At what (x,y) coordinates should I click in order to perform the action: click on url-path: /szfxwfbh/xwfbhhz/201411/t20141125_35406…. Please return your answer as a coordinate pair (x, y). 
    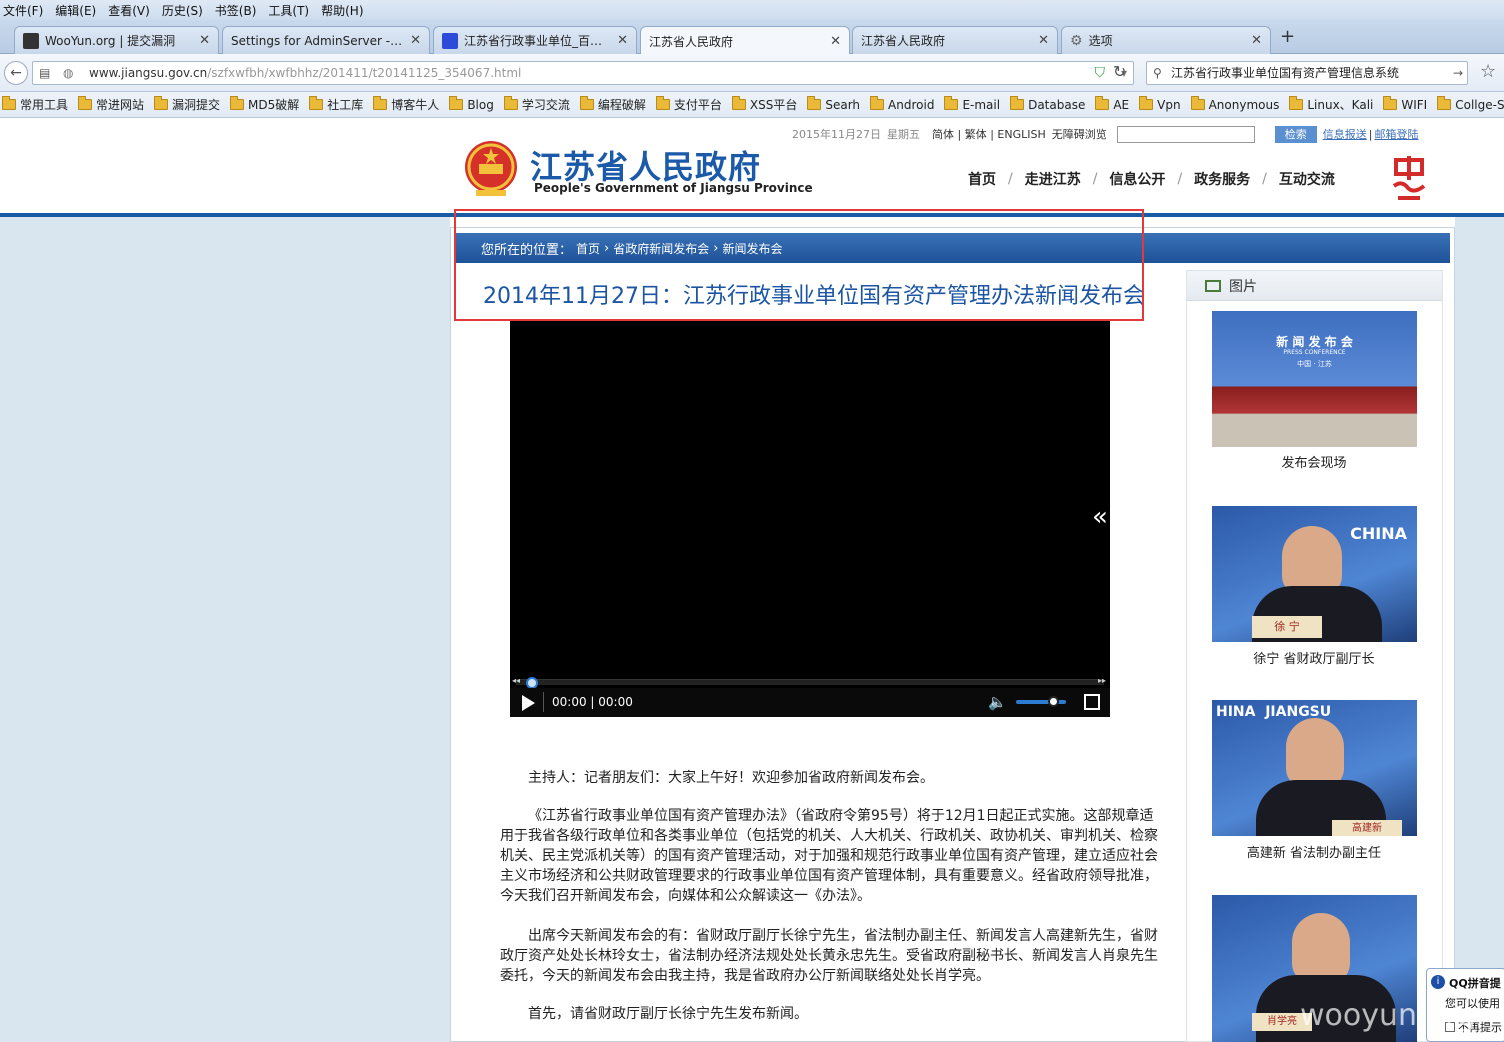
    Looking at the image, I should click on (364, 73).